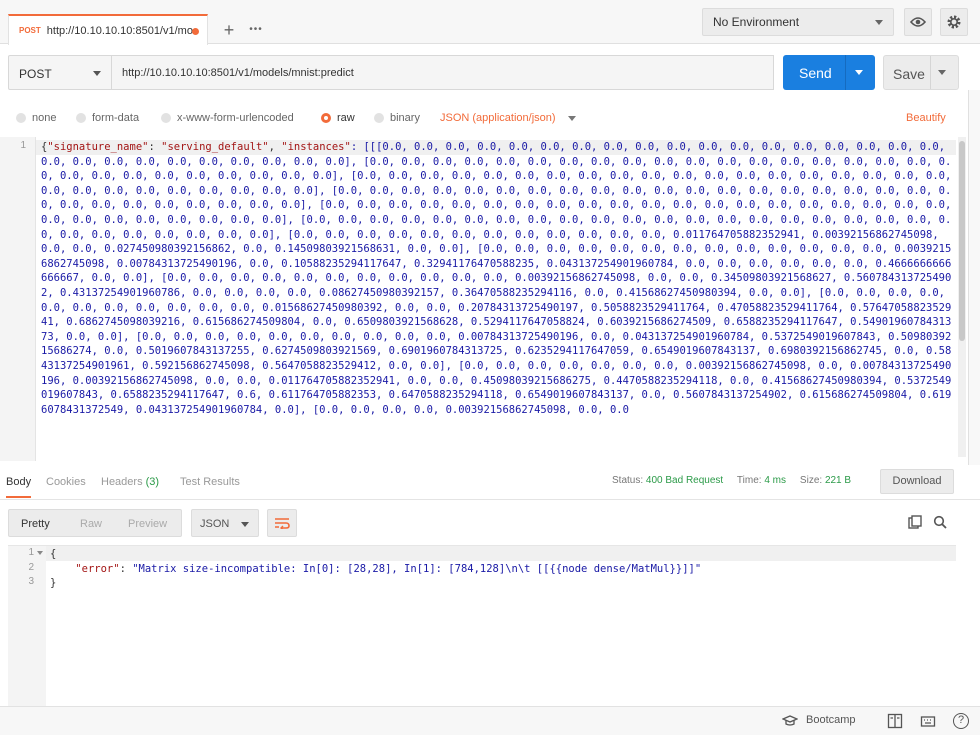 This screenshot has height=735, width=980. Describe the element at coordinates (749, 480) in the screenshot. I see `time-label: Time:` at that location.